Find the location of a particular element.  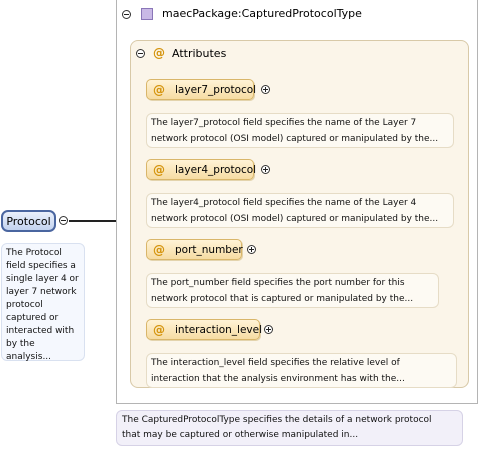

attribute-name: layer4_protocol is located at coordinates (216, 169).